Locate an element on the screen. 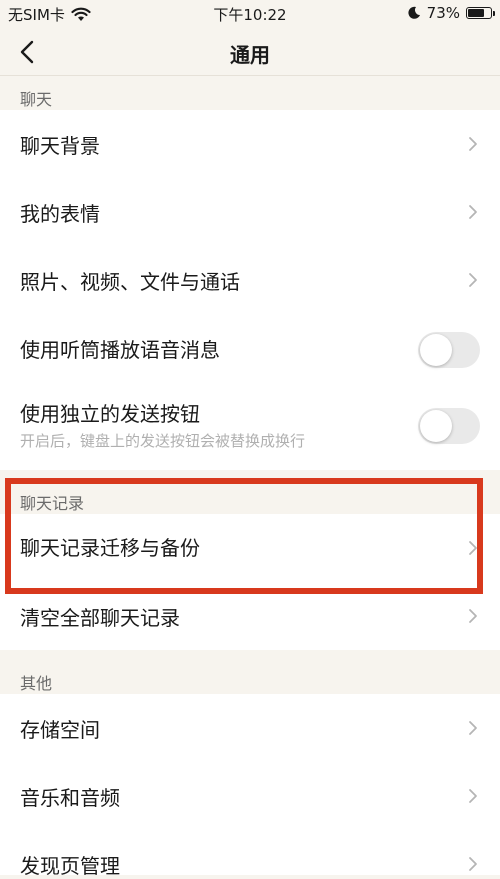  settings-item-earpiece-voice: 使用听筒播放语音消息 is located at coordinates (250, 348).